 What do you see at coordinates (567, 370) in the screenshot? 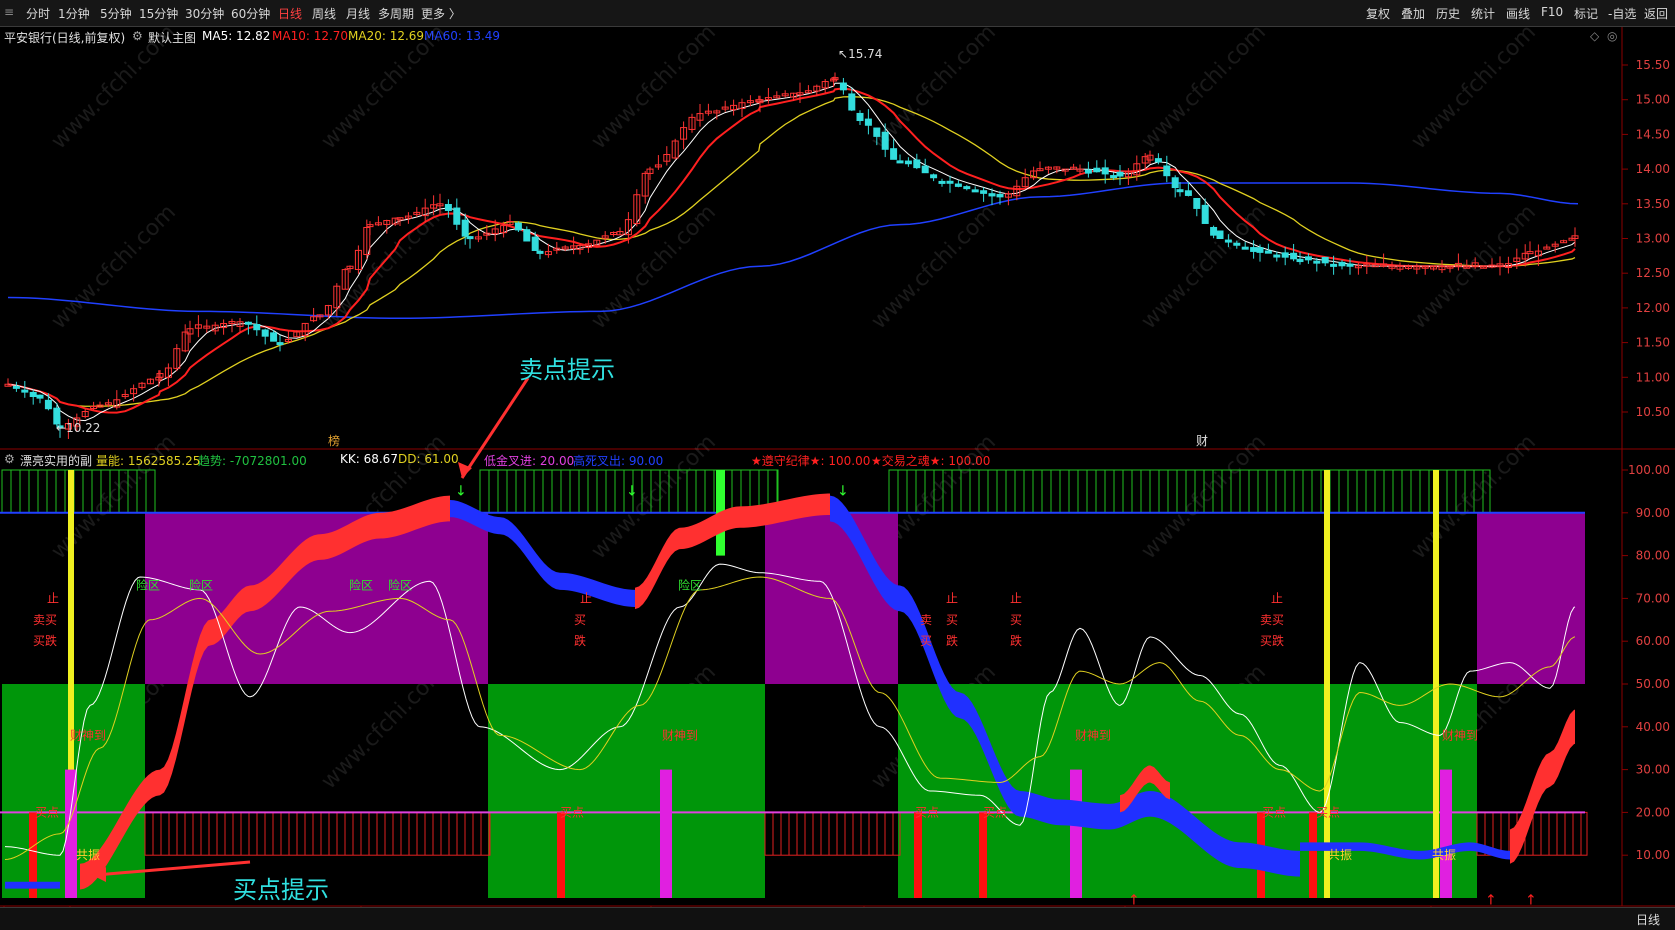
I see `sell-hint-annotation: 卖点提示` at bounding box center [567, 370].